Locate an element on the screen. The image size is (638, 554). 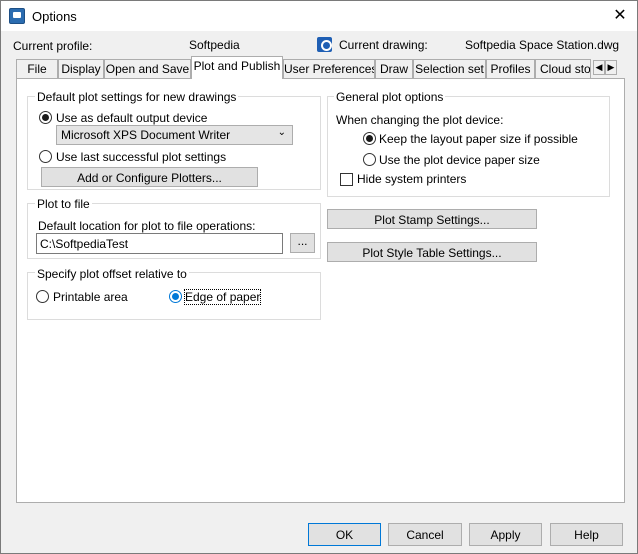
changing-plot-device-label: When changing the plot device: is located at coordinates (420, 120).